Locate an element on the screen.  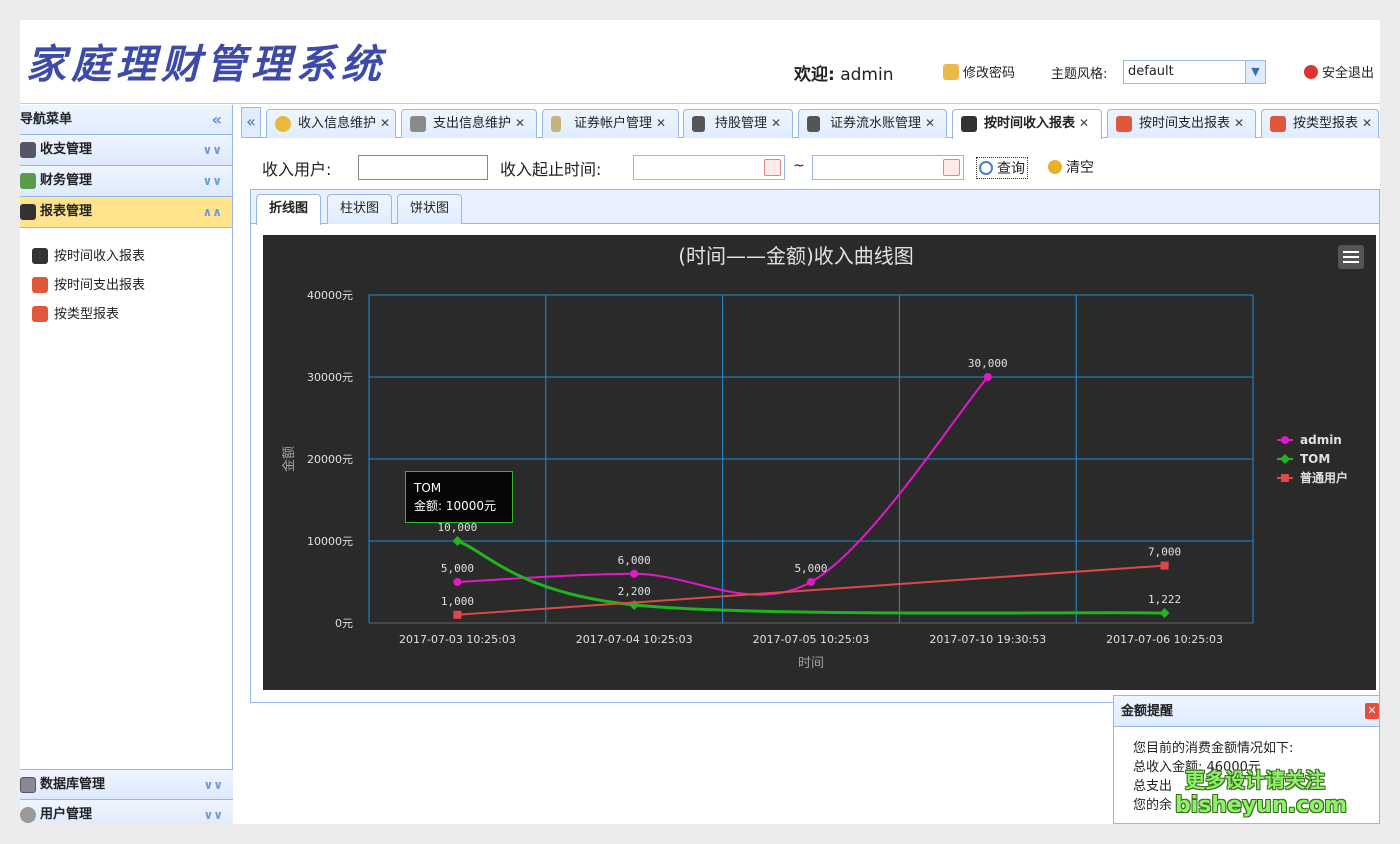
clear-label: 清空 is located at coordinates (1080, 168).